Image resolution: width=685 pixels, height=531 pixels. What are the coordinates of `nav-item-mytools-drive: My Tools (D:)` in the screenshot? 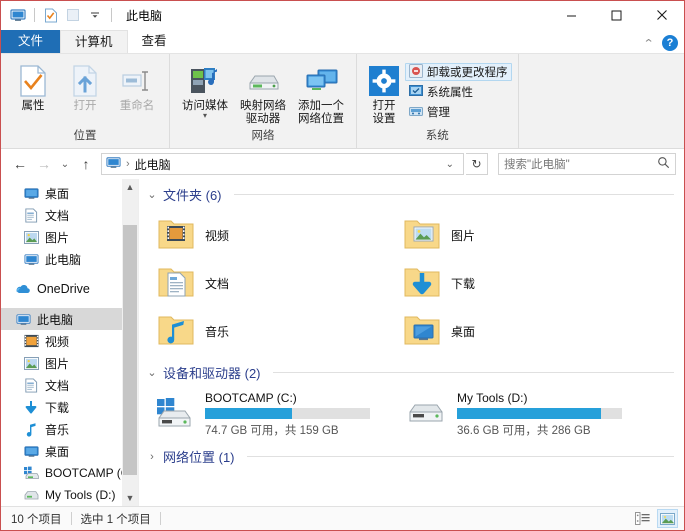 It's located at (69, 495).